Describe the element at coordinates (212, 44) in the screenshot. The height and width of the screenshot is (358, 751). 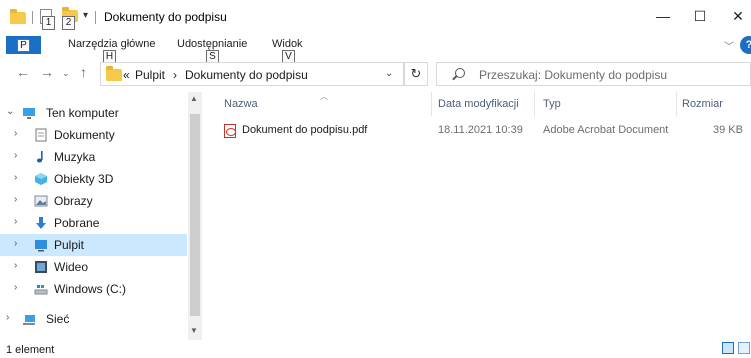
I see `tab-share: Udostępnianie` at that location.